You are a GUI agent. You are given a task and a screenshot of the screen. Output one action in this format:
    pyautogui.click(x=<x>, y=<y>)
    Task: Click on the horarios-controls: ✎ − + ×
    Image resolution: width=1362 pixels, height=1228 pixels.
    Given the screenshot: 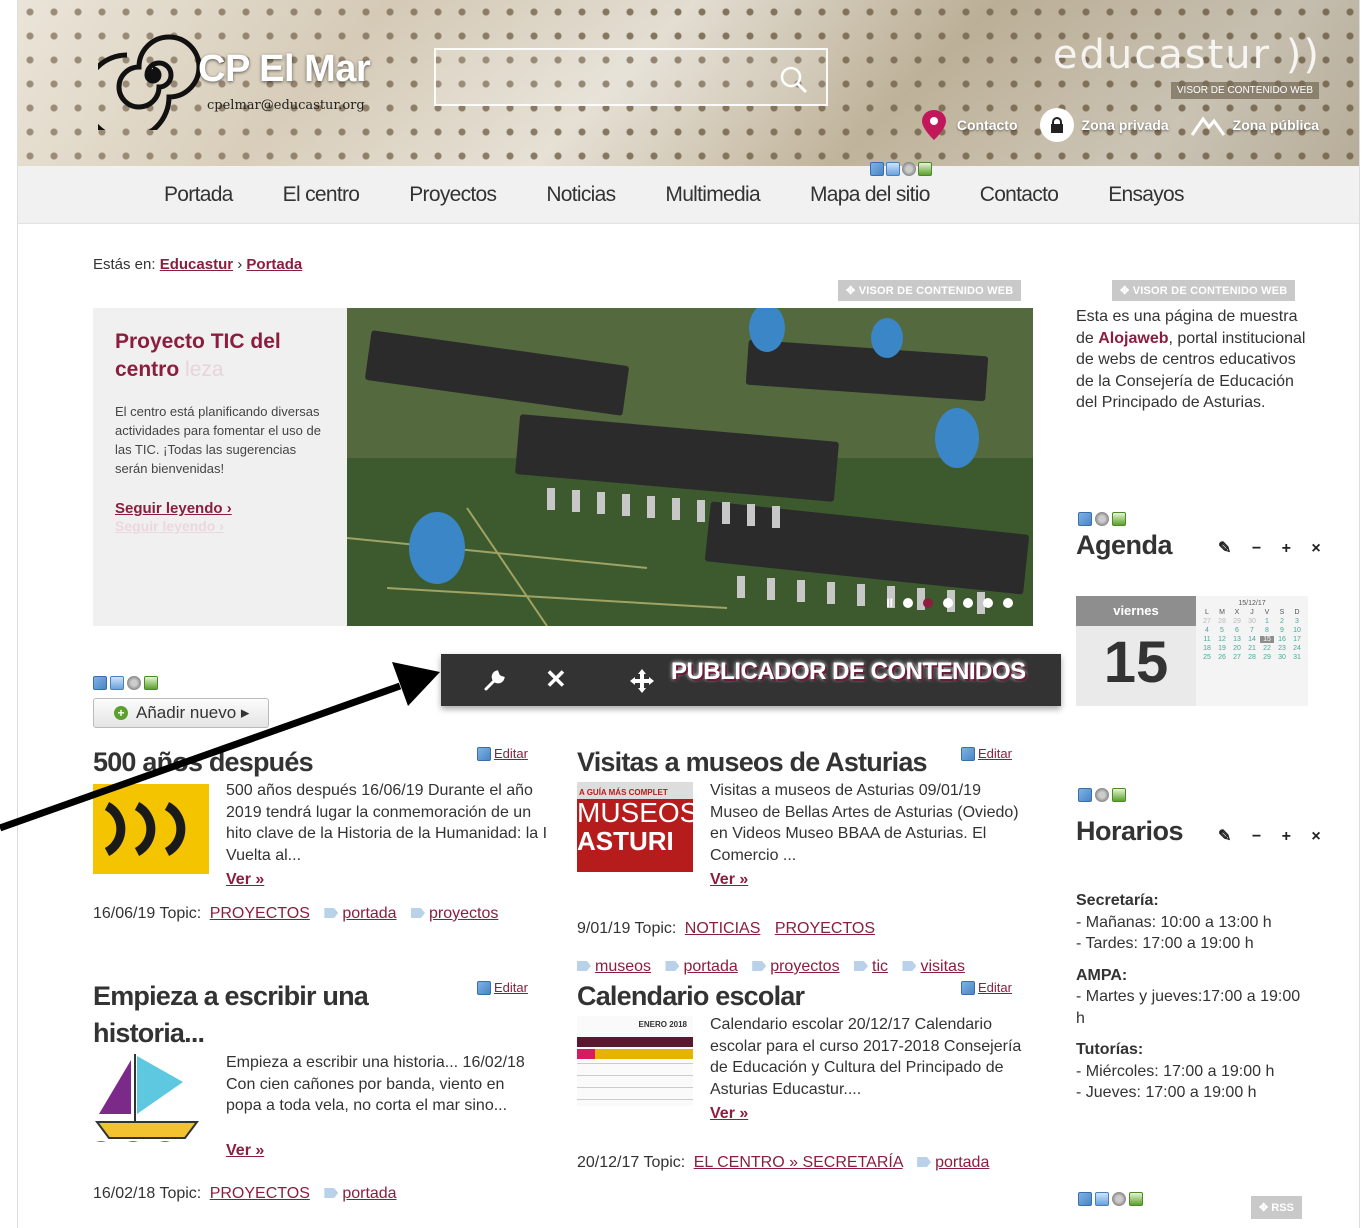 What is the action you would take?
    pyautogui.click(x=1273, y=836)
    